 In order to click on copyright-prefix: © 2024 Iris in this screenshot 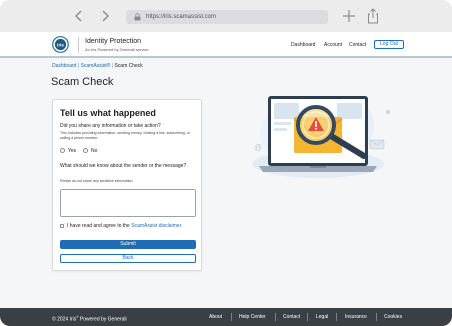, I will do `click(64, 319)`.